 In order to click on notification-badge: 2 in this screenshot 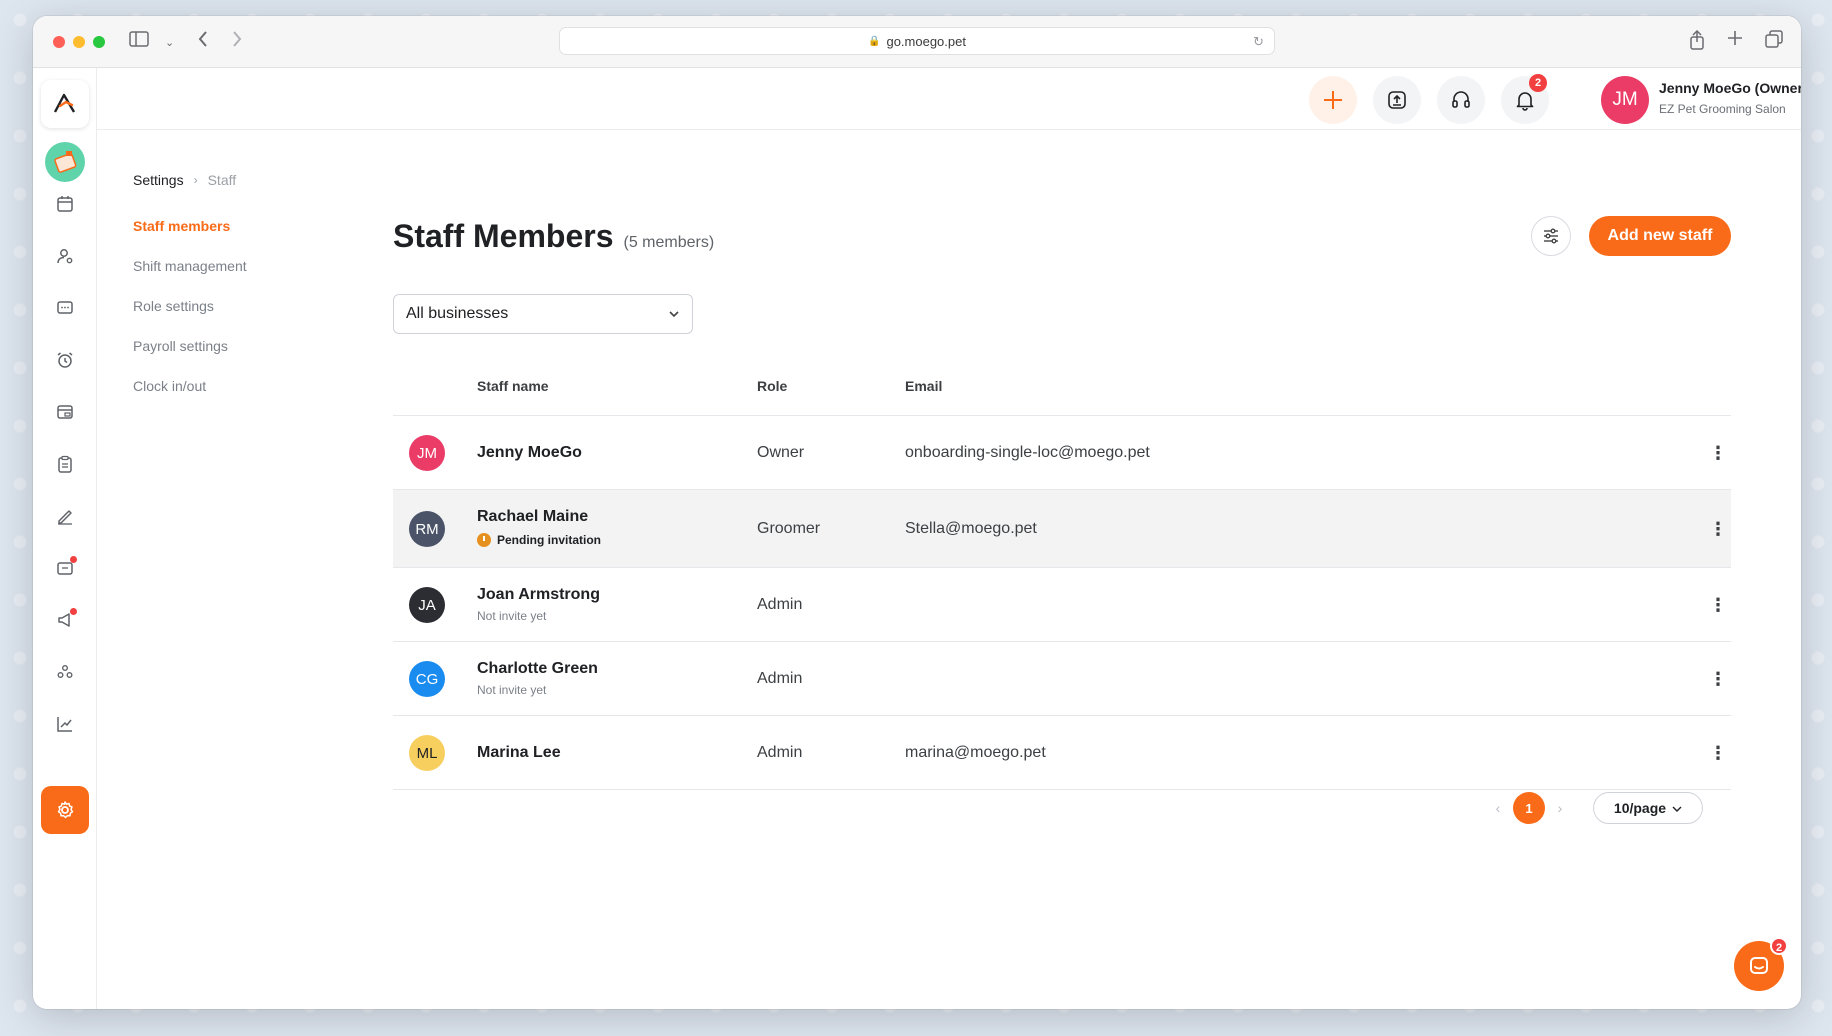, I will do `click(1538, 83)`.